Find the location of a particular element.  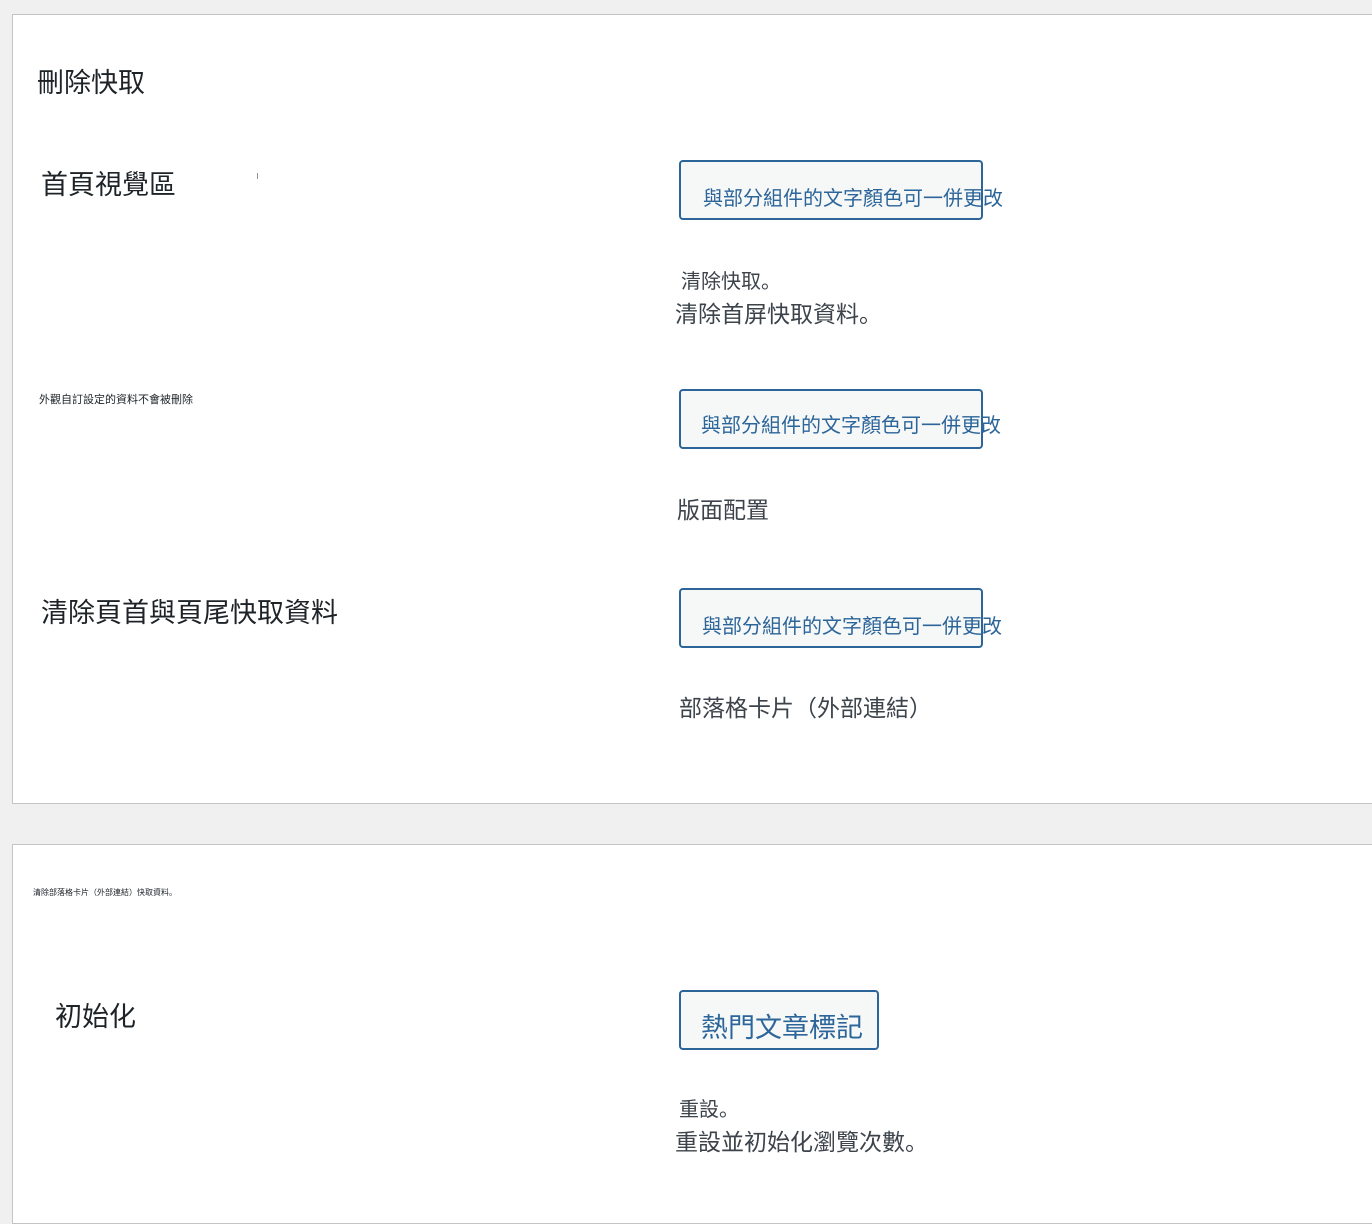

row-desc: 版面配置 is located at coordinates (723, 511).